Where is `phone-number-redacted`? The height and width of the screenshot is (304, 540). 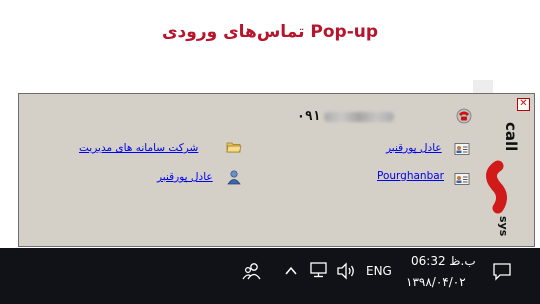
phone-number-redacted is located at coordinates (359, 116).